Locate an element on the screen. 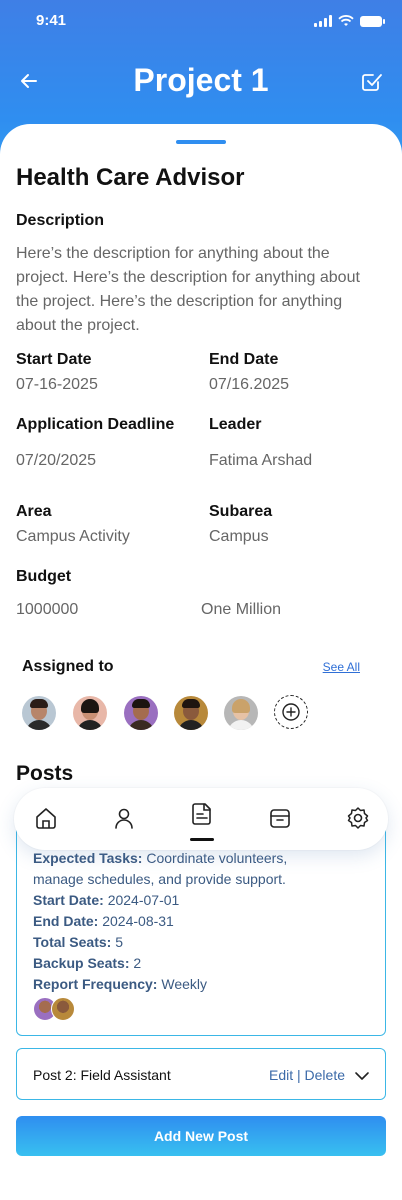  battery-icon is located at coordinates (372, 21).